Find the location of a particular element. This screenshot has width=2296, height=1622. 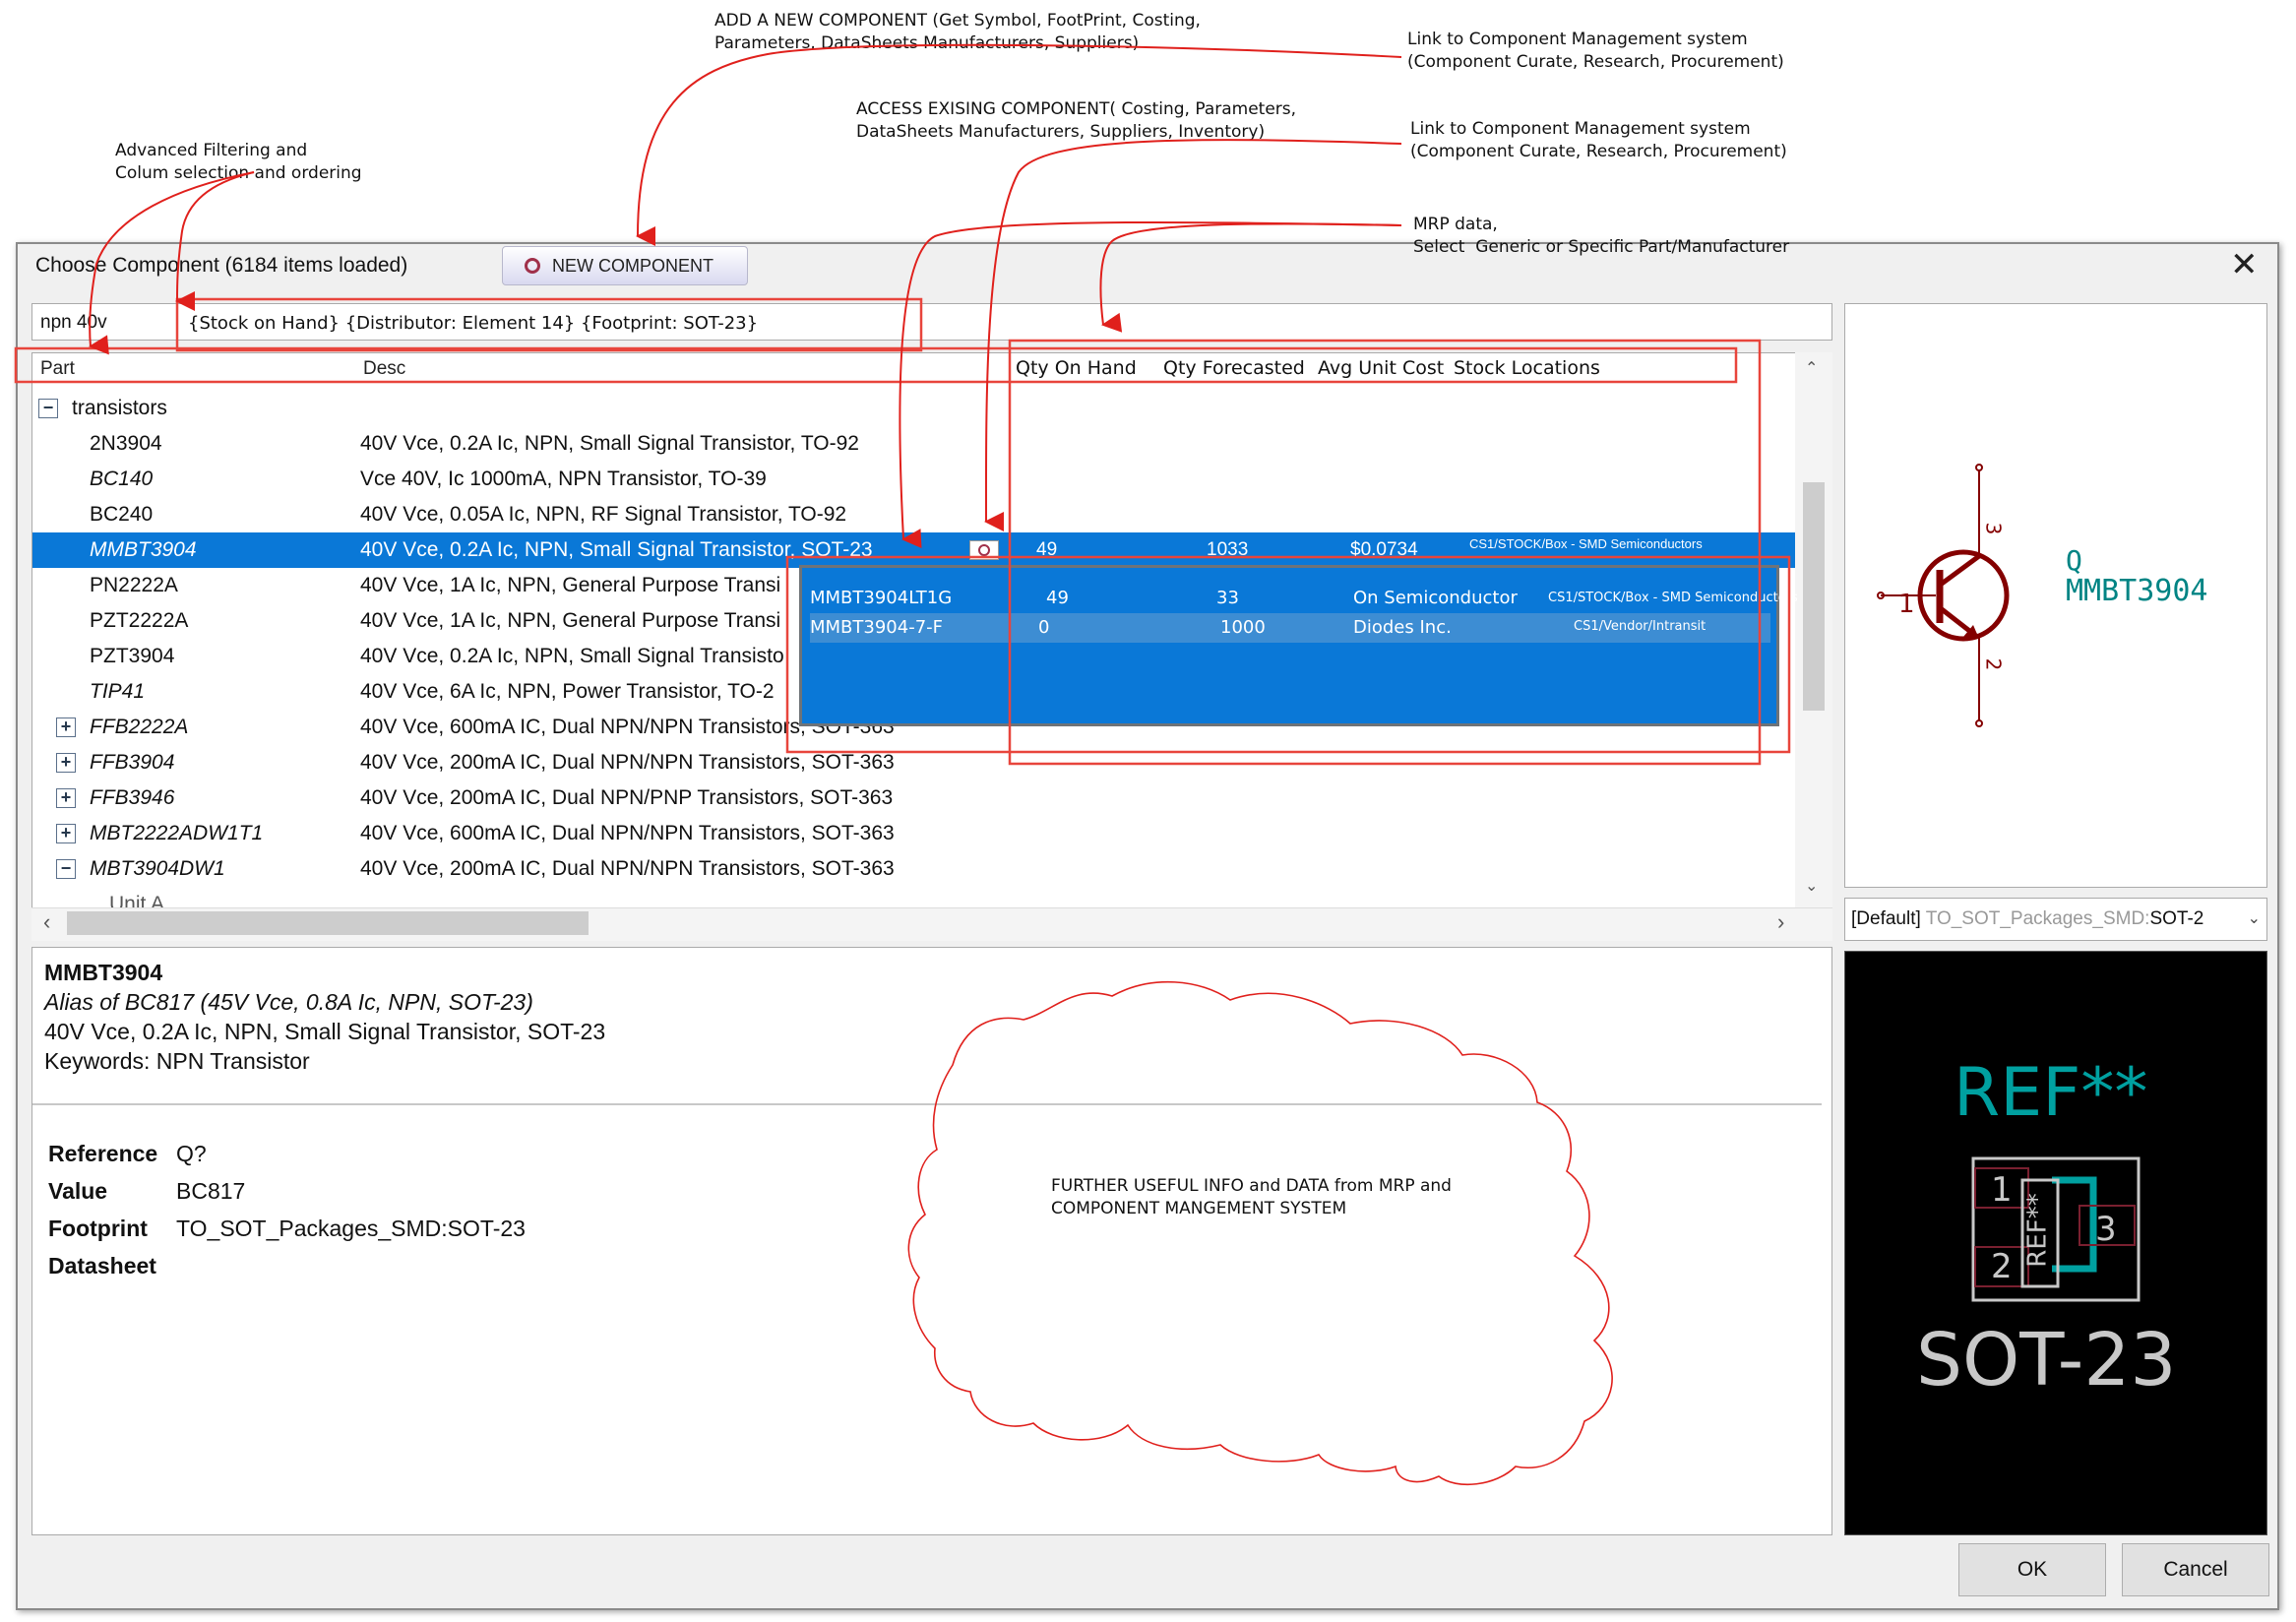

footprint-outline-icon is located at coordinates (2056, 1229).